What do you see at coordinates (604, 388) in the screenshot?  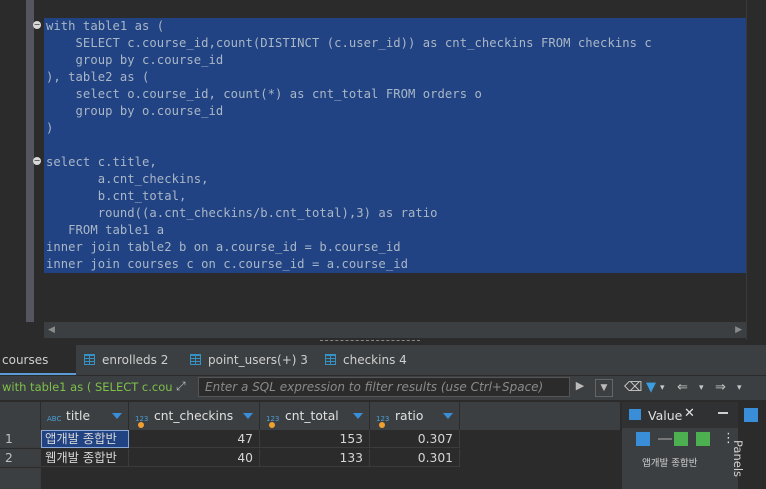 I see `filter-history-dropdown-icon: ▼` at bounding box center [604, 388].